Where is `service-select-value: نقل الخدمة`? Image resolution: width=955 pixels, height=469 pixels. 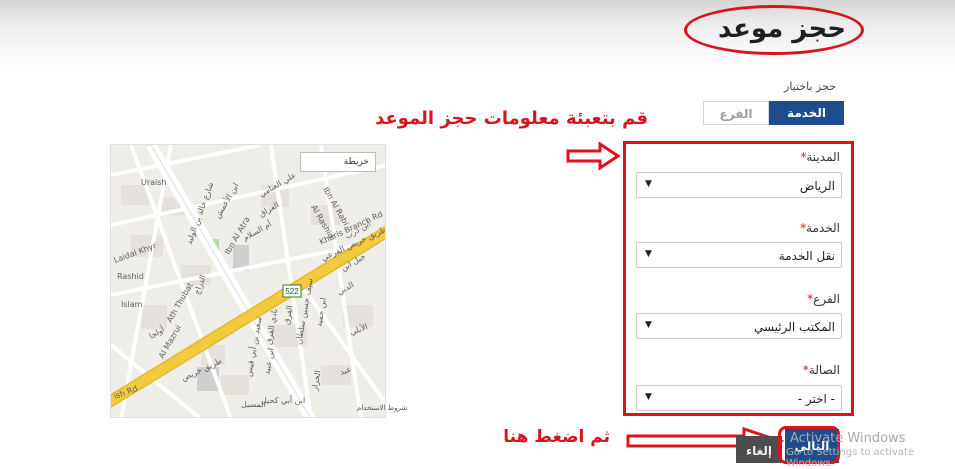
service-select-value: نقل الخدمة is located at coordinates (806, 256).